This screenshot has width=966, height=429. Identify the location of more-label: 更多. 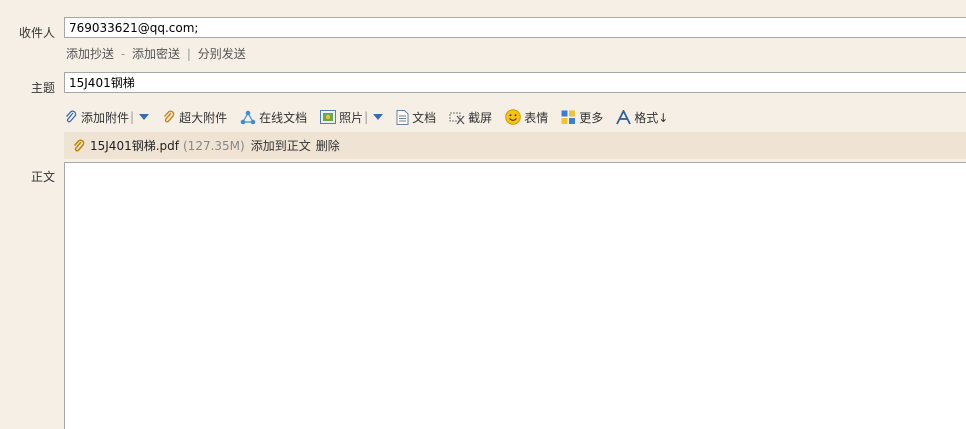
(591, 117).